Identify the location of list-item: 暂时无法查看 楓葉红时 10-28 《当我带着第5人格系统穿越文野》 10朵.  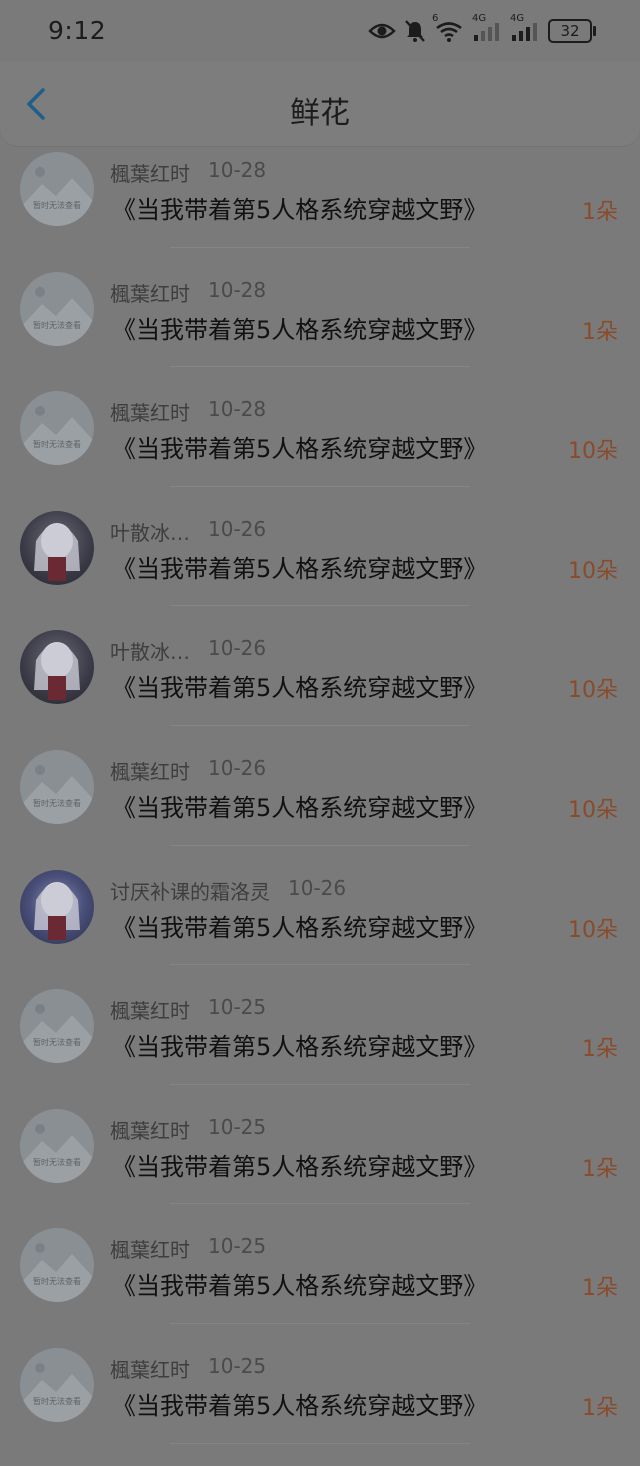
(320, 449).